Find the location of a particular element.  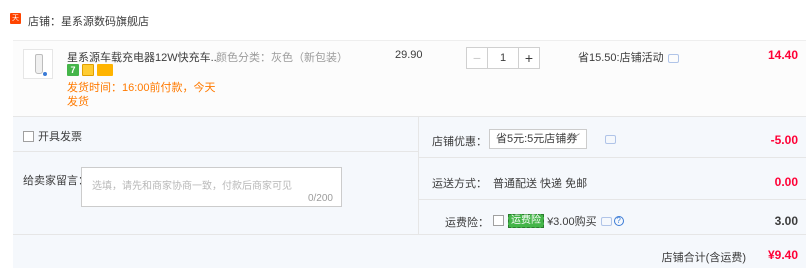

insurance-tag: 运费险 is located at coordinates (526, 221).